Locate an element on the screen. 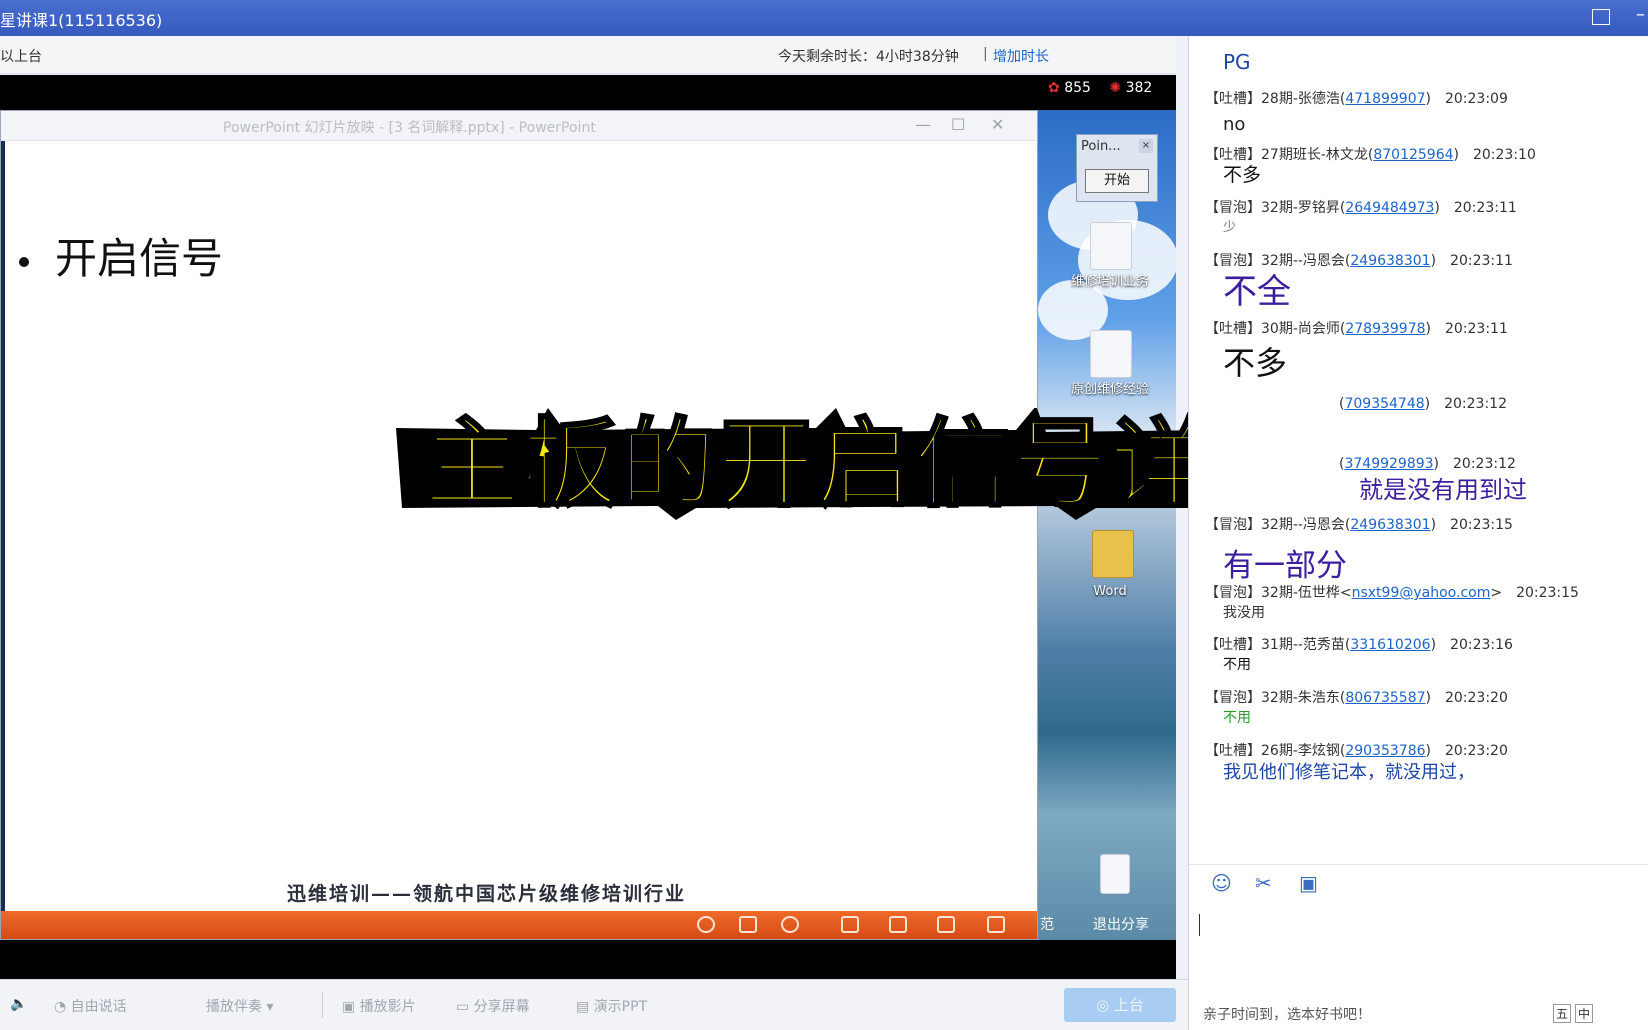 The image size is (1648, 1030). video-title-text: 主板的开启信号详解 is located at coordinates (864, 464).